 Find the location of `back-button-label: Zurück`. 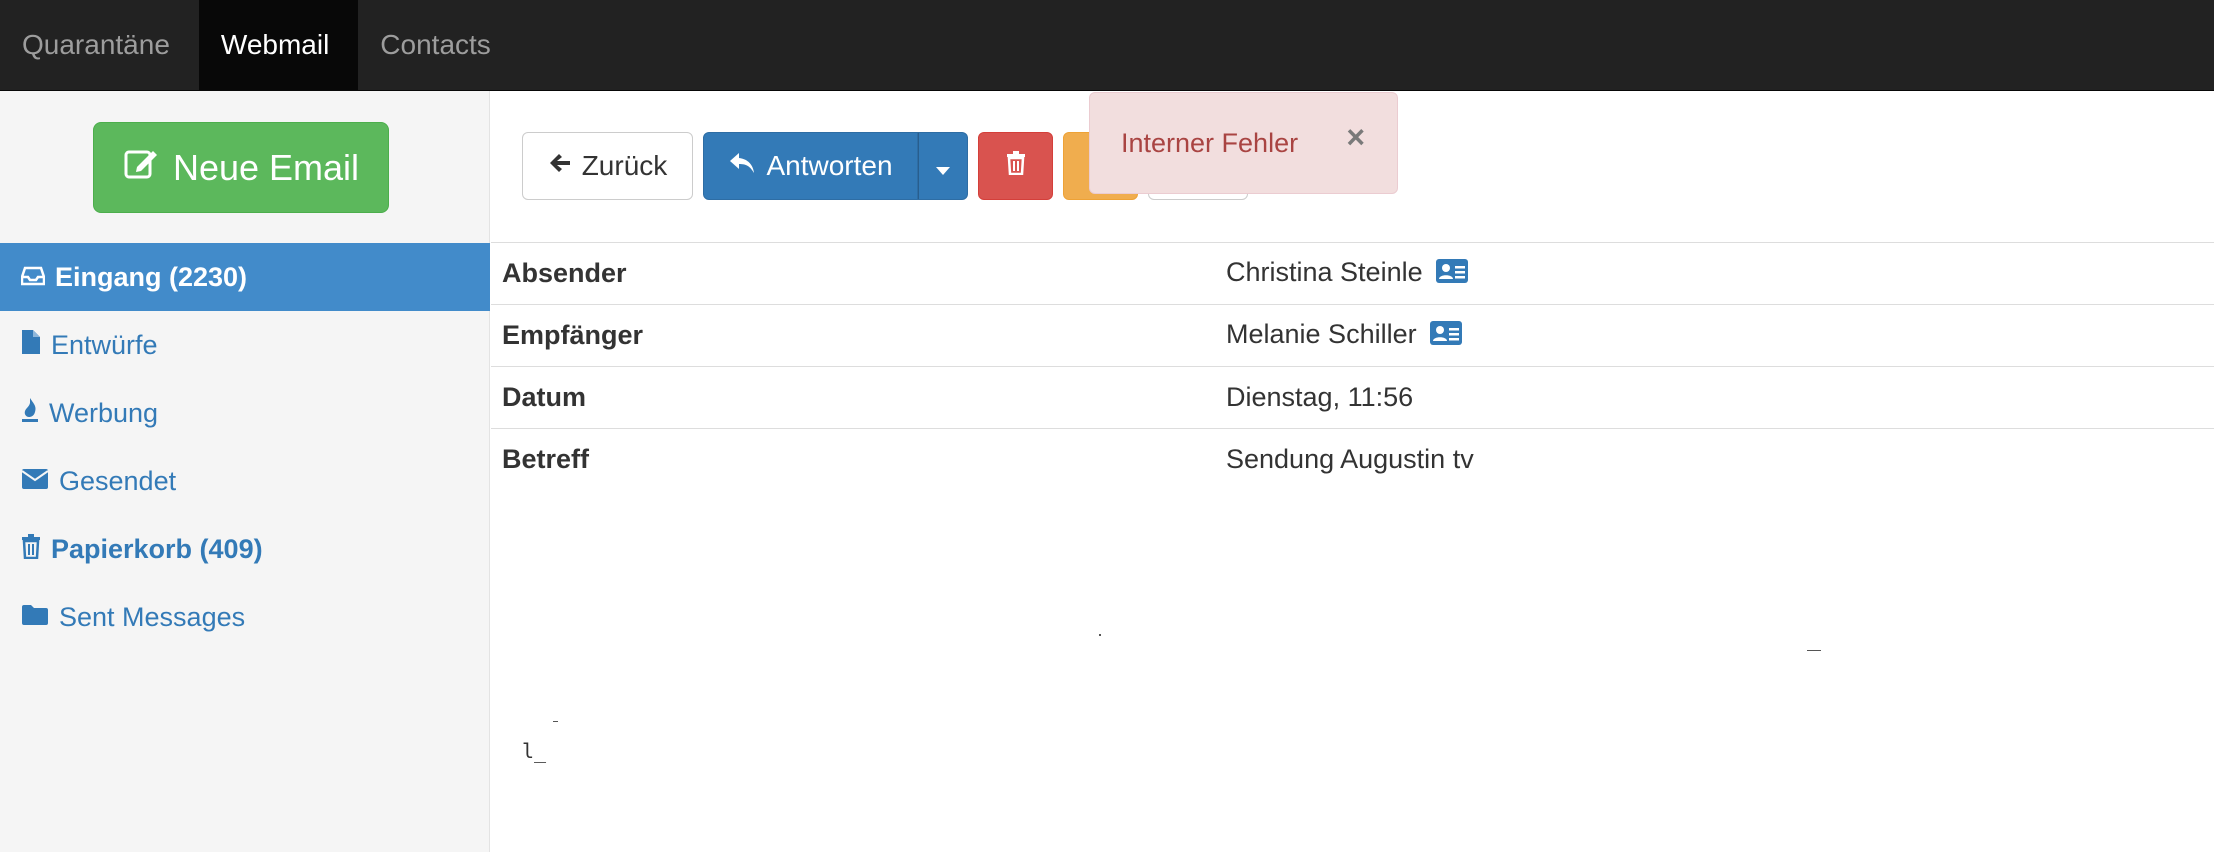

back-button-label: Zurück is located at coordinates (624, 165).